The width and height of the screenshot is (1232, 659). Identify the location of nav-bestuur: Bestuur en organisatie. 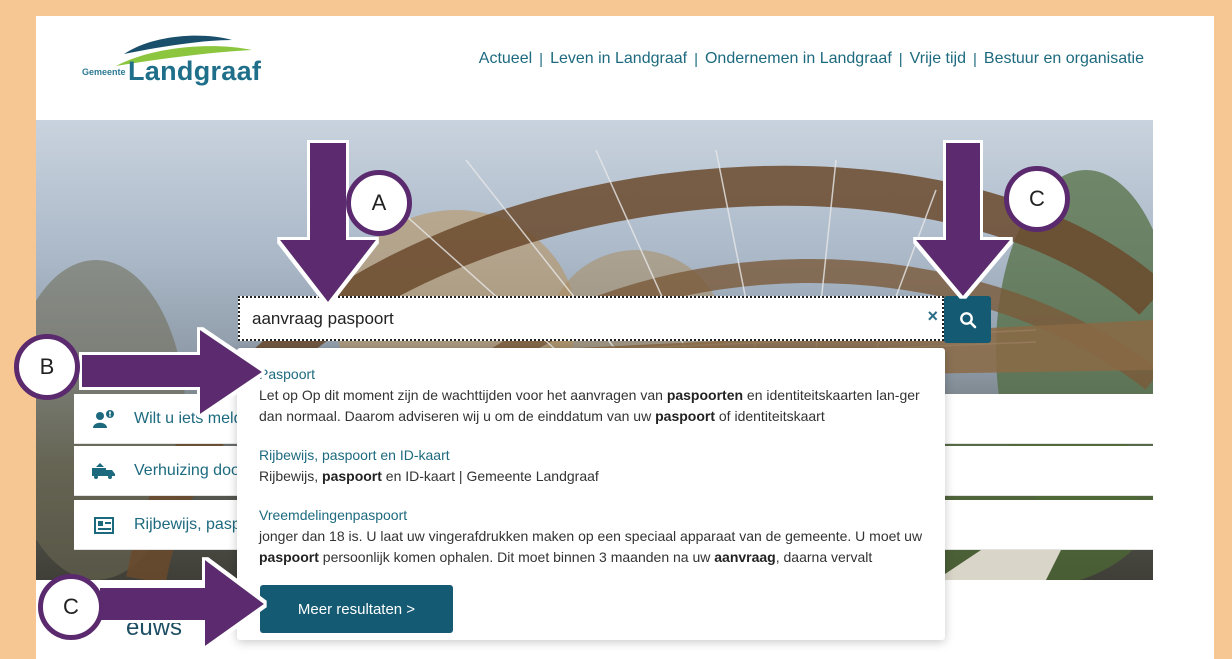
(1064, 59).